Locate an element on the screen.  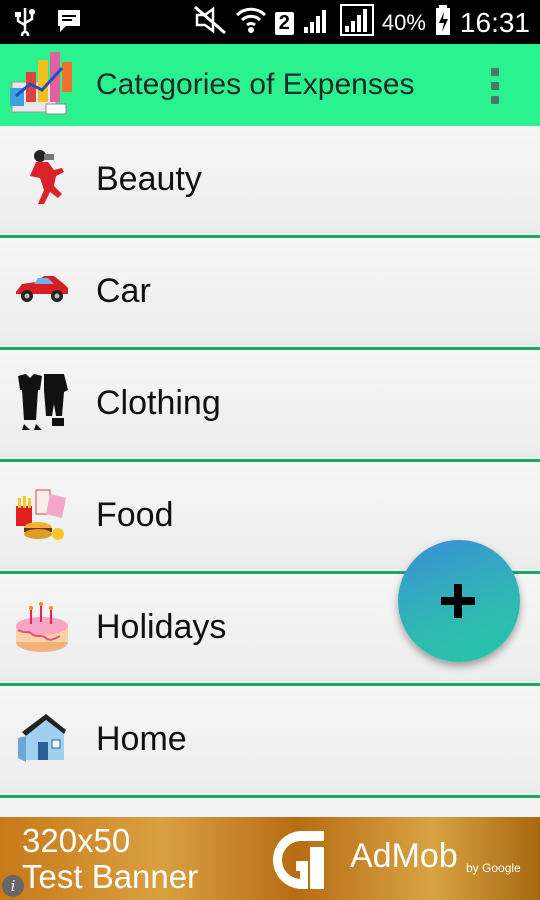
sim-slot-badge: 2 is located at coordinates (284, 23).